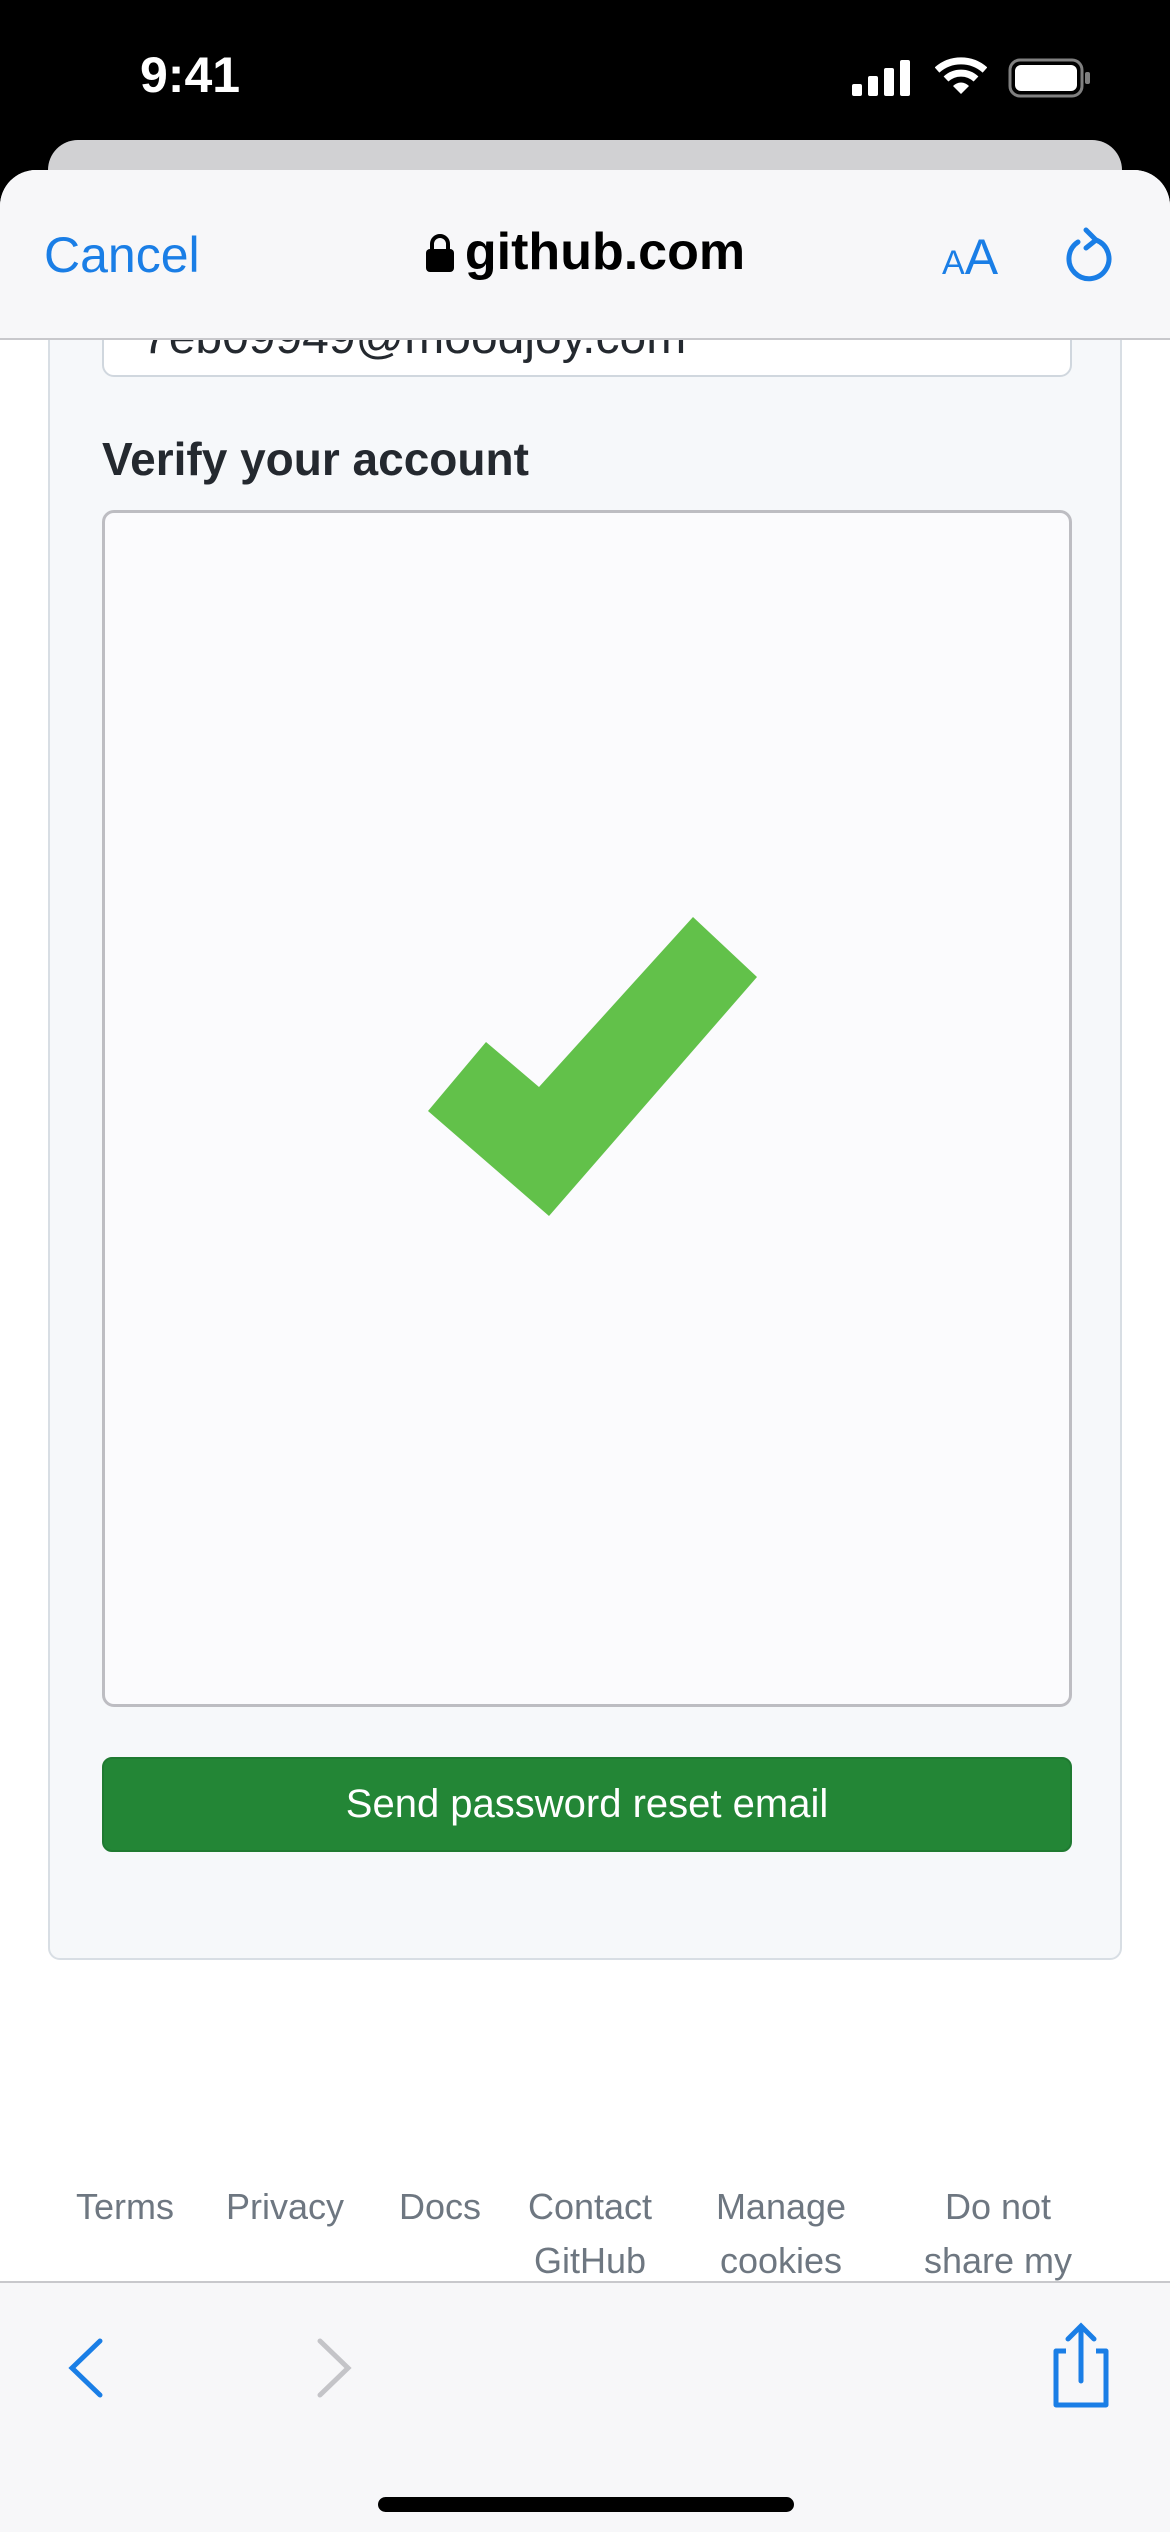 Image resolution: width=1170 pixels, height=2532 pixels. I want to click on checkmark-icon, so click(592, 1066).